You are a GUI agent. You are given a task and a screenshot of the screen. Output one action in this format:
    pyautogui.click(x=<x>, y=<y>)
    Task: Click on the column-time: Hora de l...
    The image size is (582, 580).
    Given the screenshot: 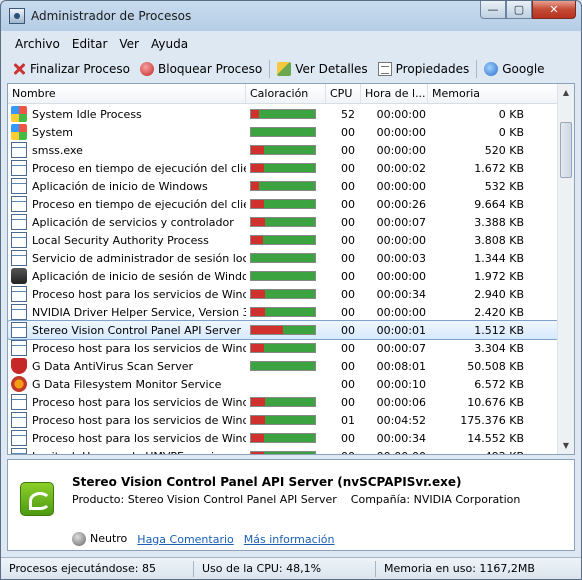 What is the action you would take?
    pyautogui.click(x=394, y=93)
    